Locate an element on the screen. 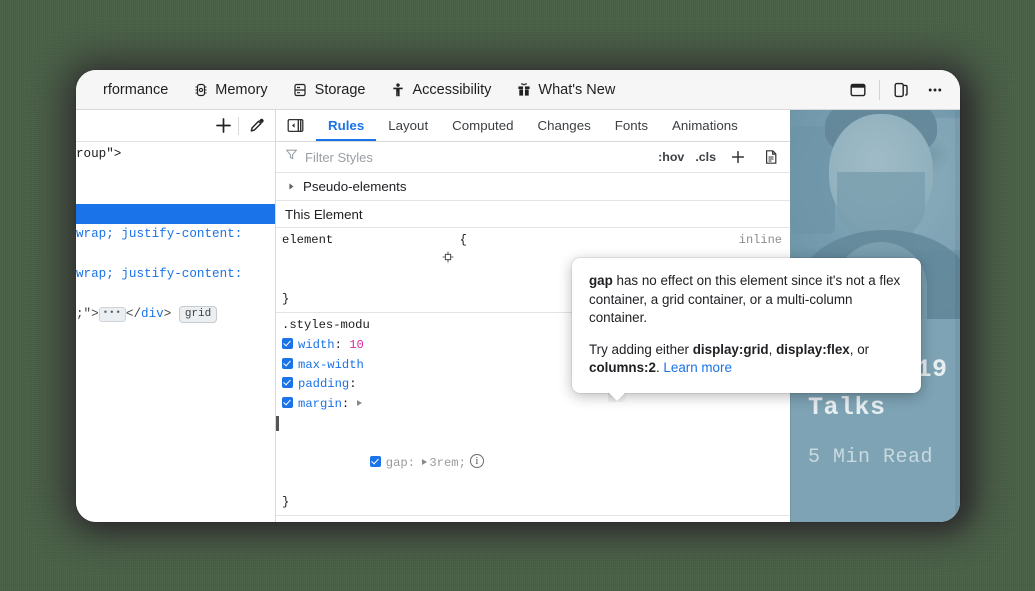  panel-tab-label: What's New is located at coordinates (577, 89).